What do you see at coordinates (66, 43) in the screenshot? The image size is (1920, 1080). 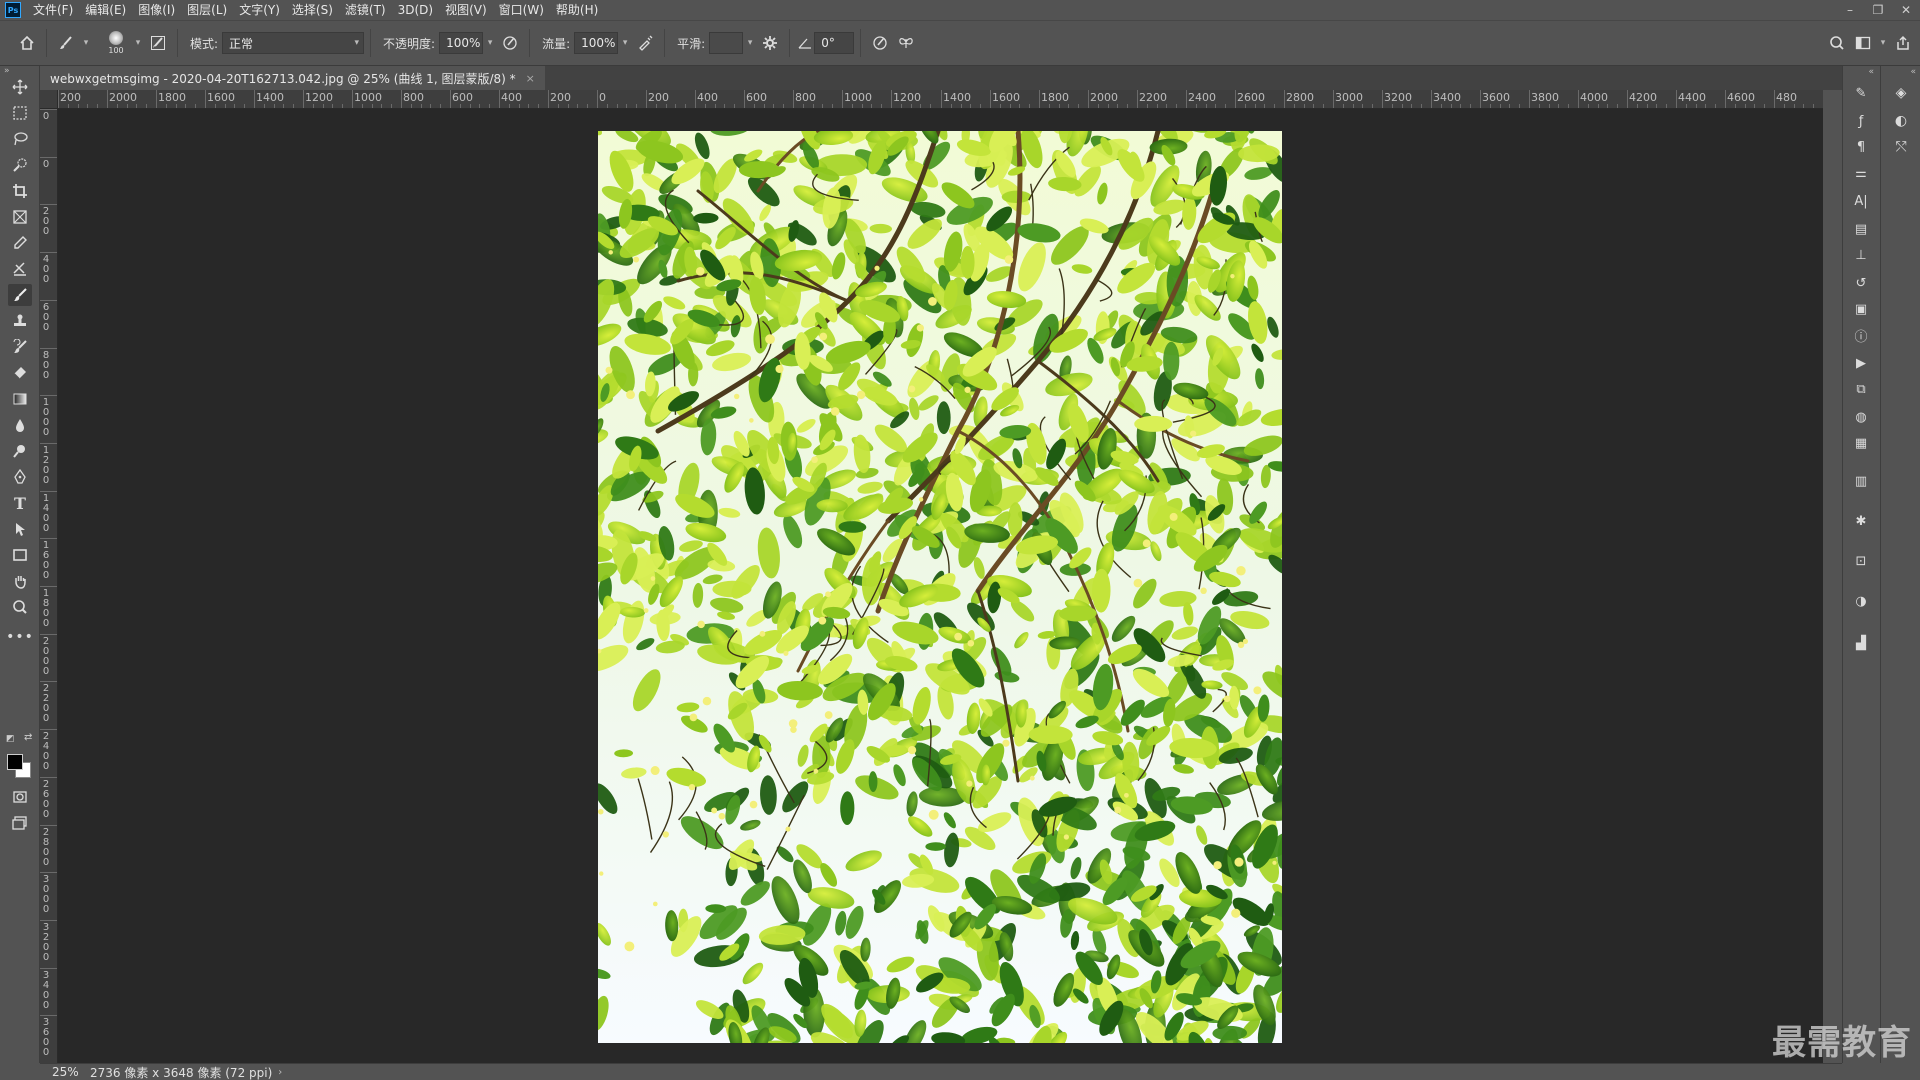 I see `brush-tool-preset-icon` at bounding box center [66, 43].